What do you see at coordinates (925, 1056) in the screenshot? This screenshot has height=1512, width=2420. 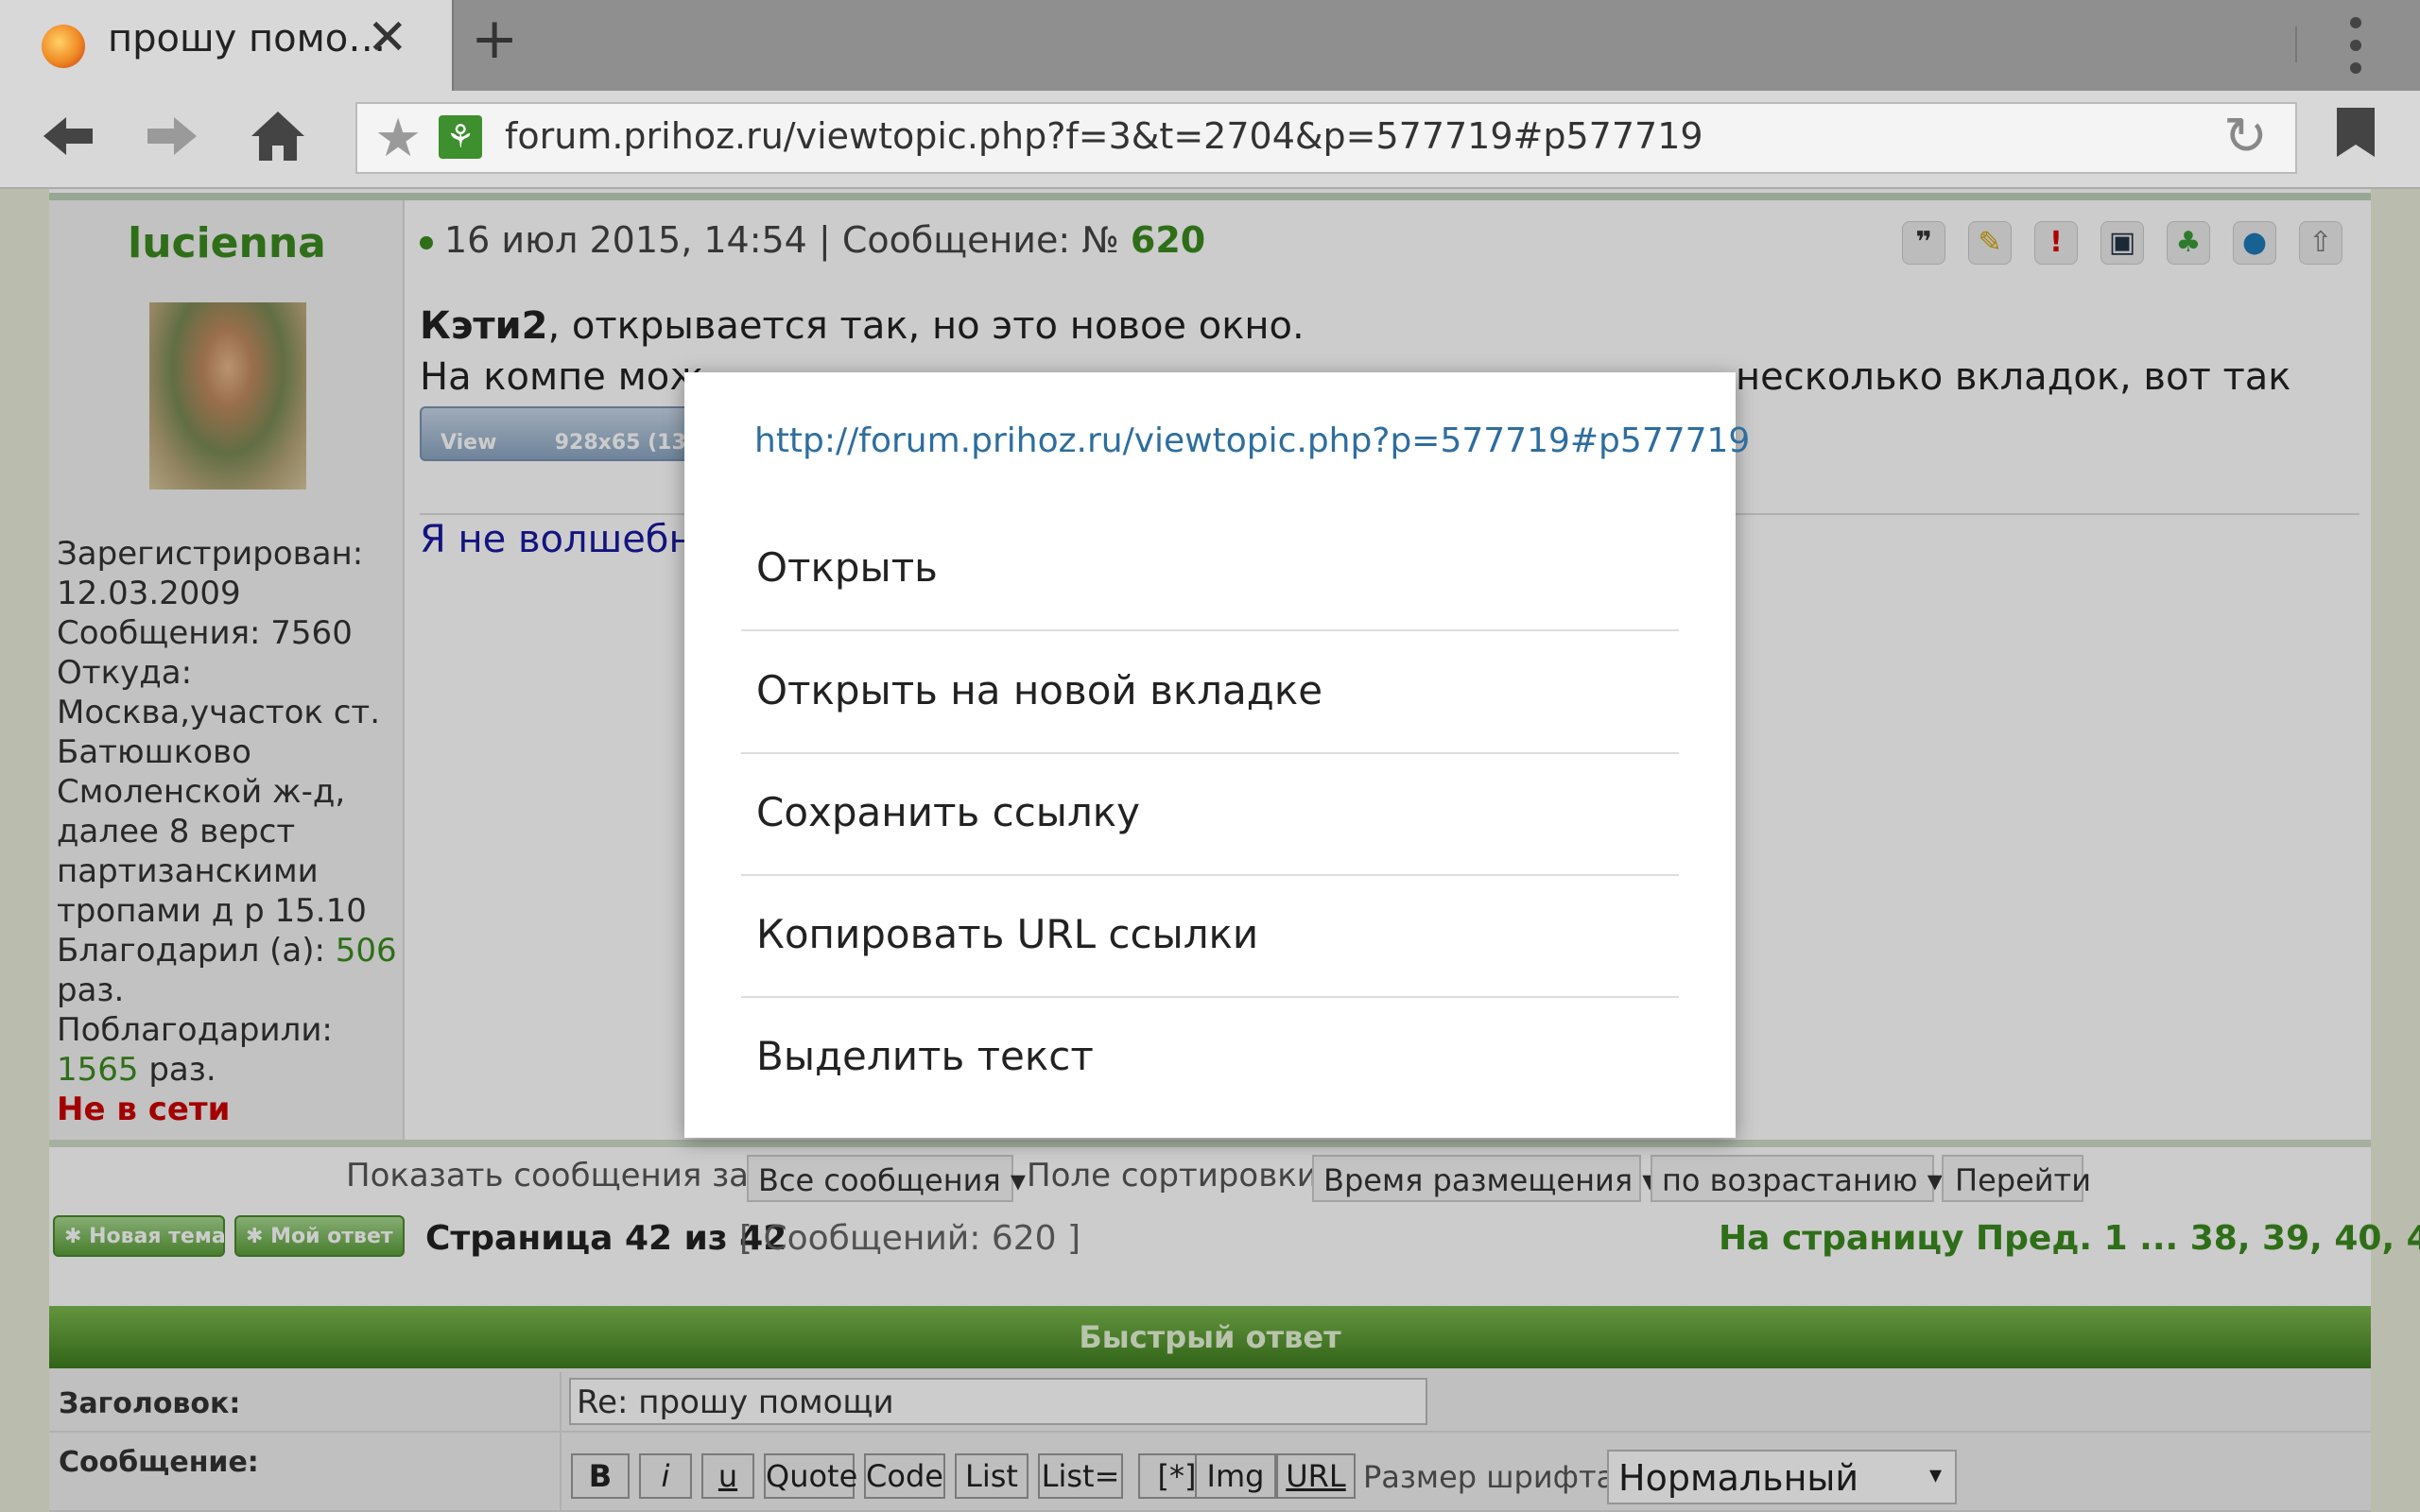 I see `menu-item-select-text: Выделить текст` at bounding box center [925, 1056].